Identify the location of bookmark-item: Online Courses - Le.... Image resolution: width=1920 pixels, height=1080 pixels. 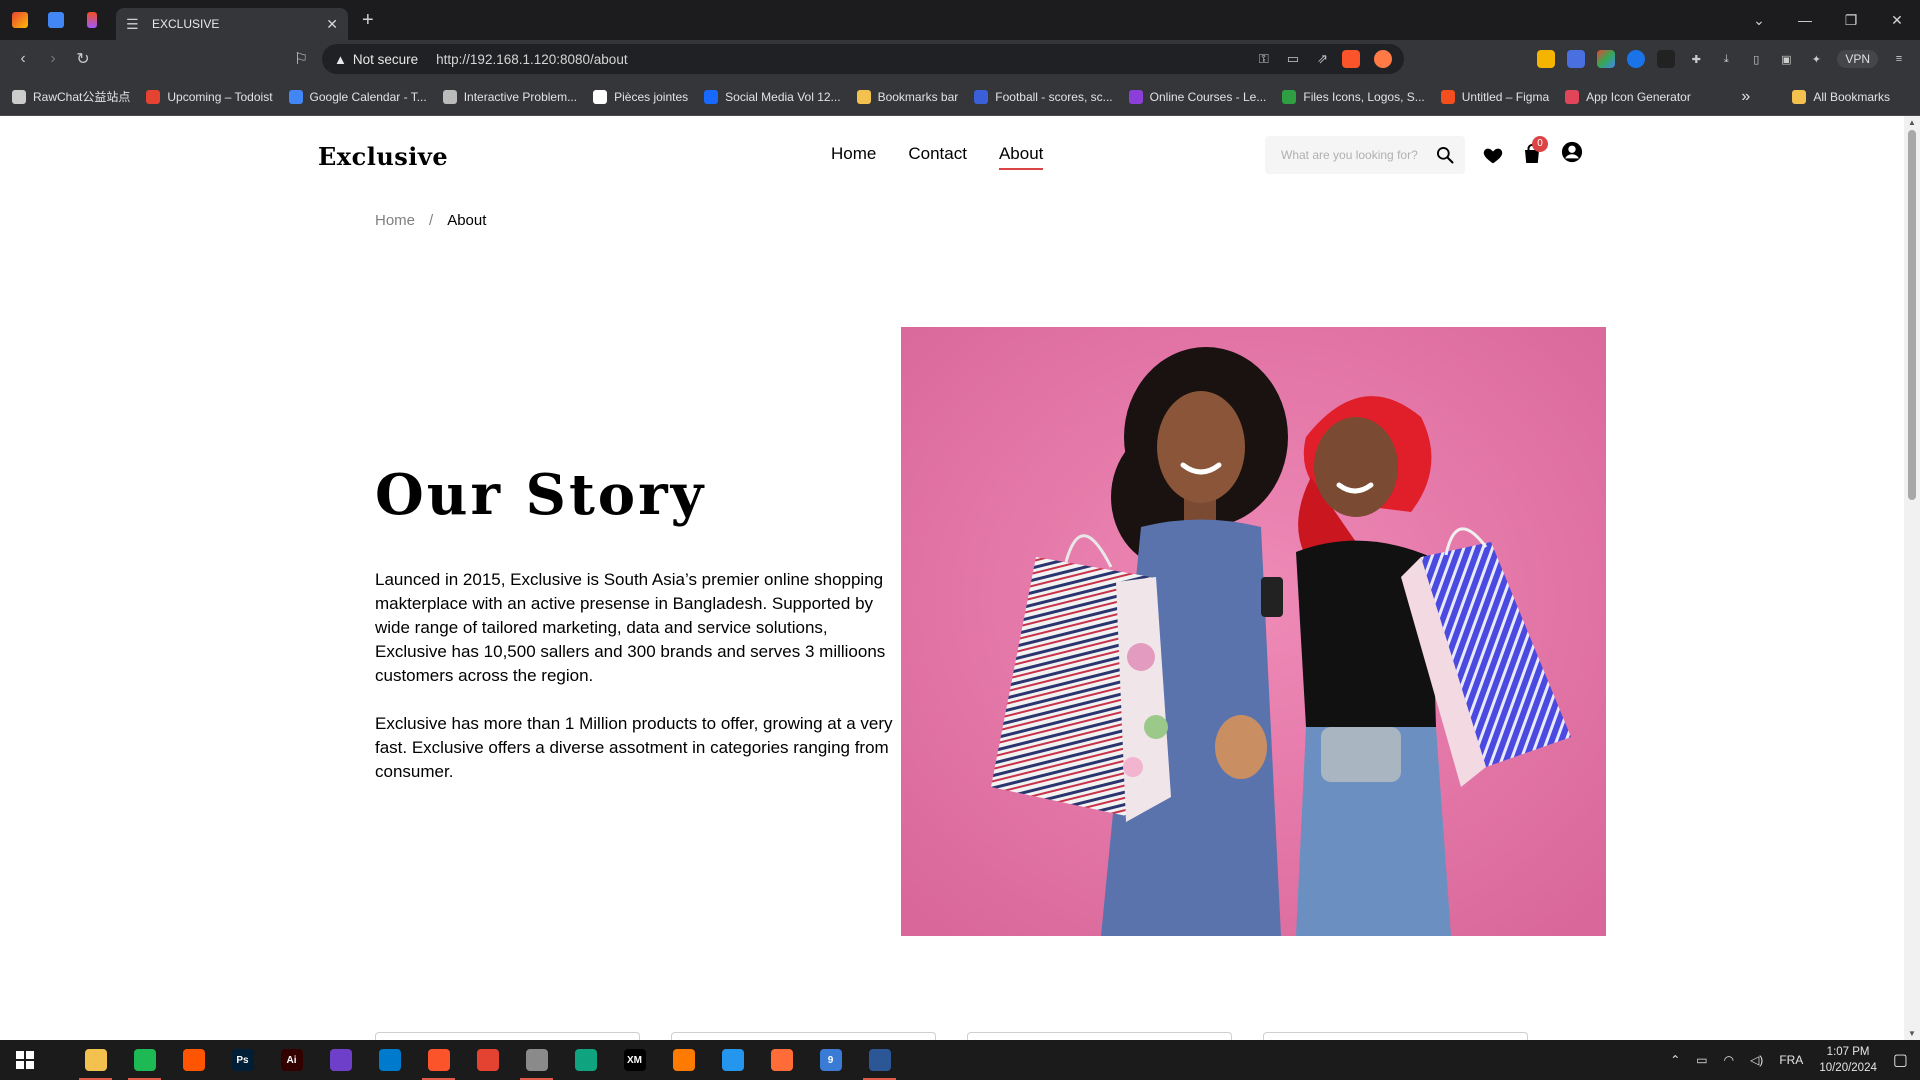
(1197, 96).